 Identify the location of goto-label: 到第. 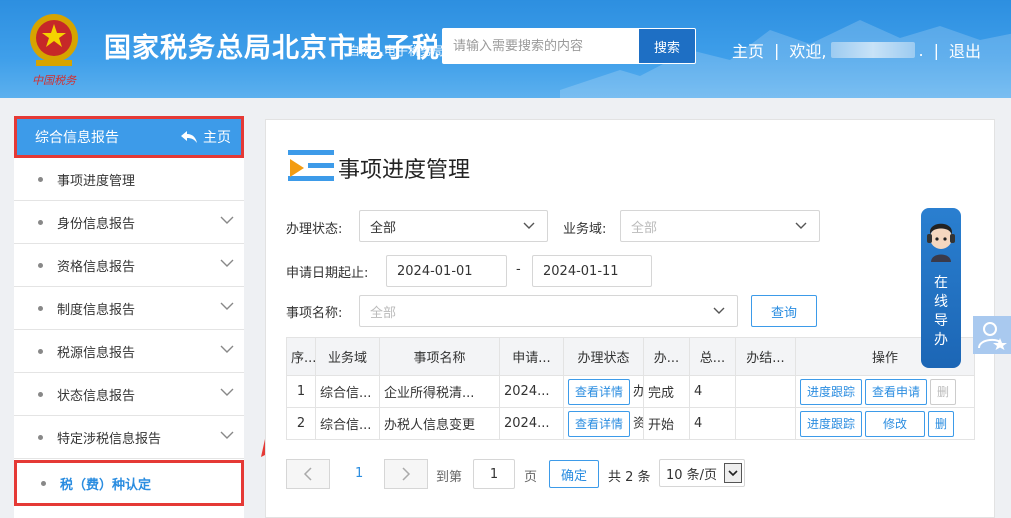
(449, 477).